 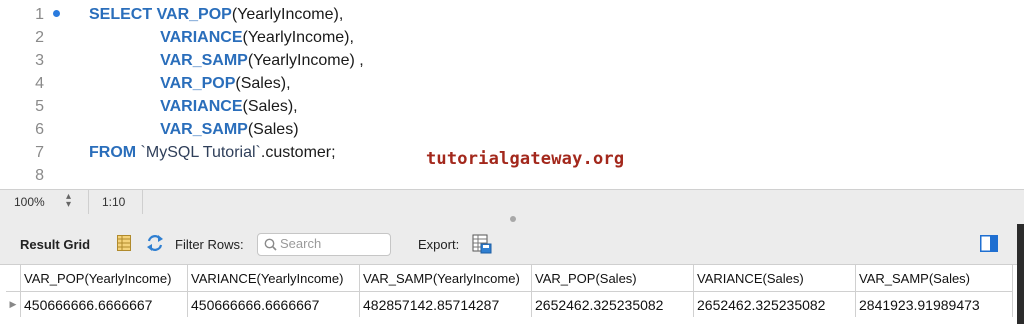 I want to click on code-line-4: VAR_POP(Sales),, so click(x=190, y=84).